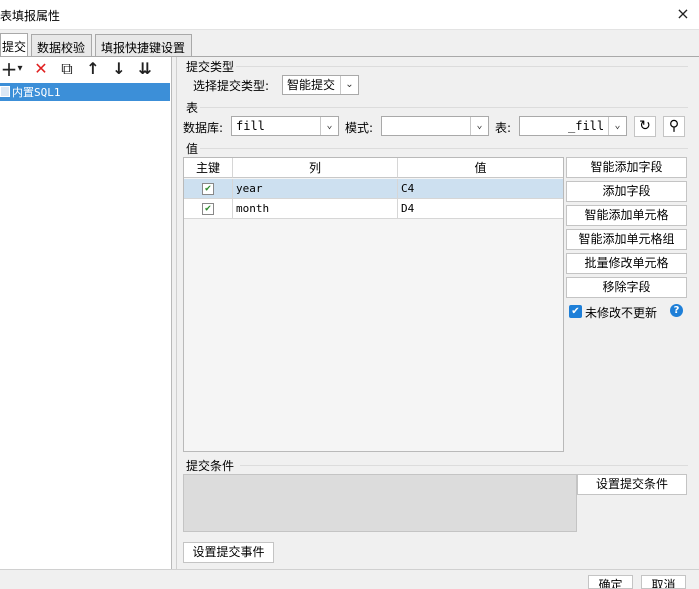 The width and height of the screenshot is (699, 589). I want to click on table-row: ✔ year C4, so click(373, 189).